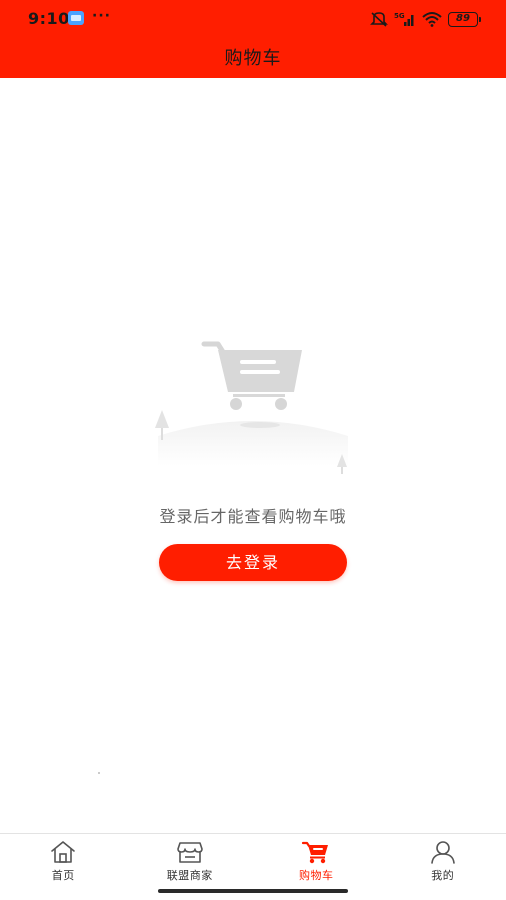 The width and height of the screenshot is (506, 900). What do you see at coordinates (443, 867) in the screenshot?
I see `tab-mine: 我的` at bounding box center [443, 867].